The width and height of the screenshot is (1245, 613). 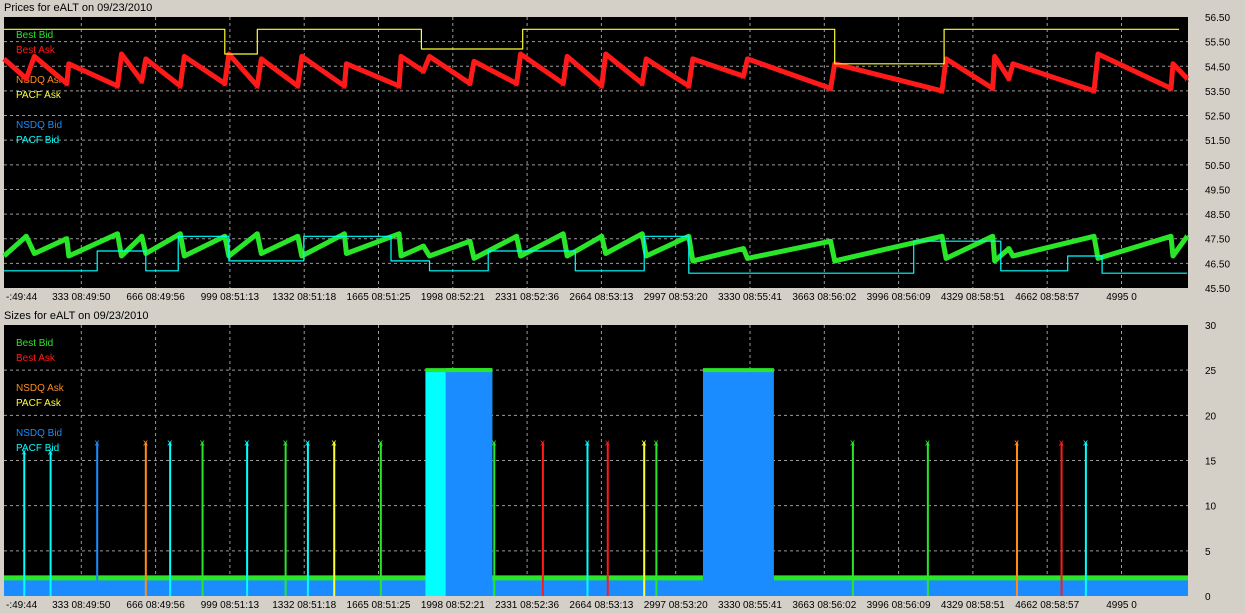 What do you see at coordinates (1217, 92) in the screenshot?
I see `y-tick-label: 53.50` at bounding box center [1217, 92].